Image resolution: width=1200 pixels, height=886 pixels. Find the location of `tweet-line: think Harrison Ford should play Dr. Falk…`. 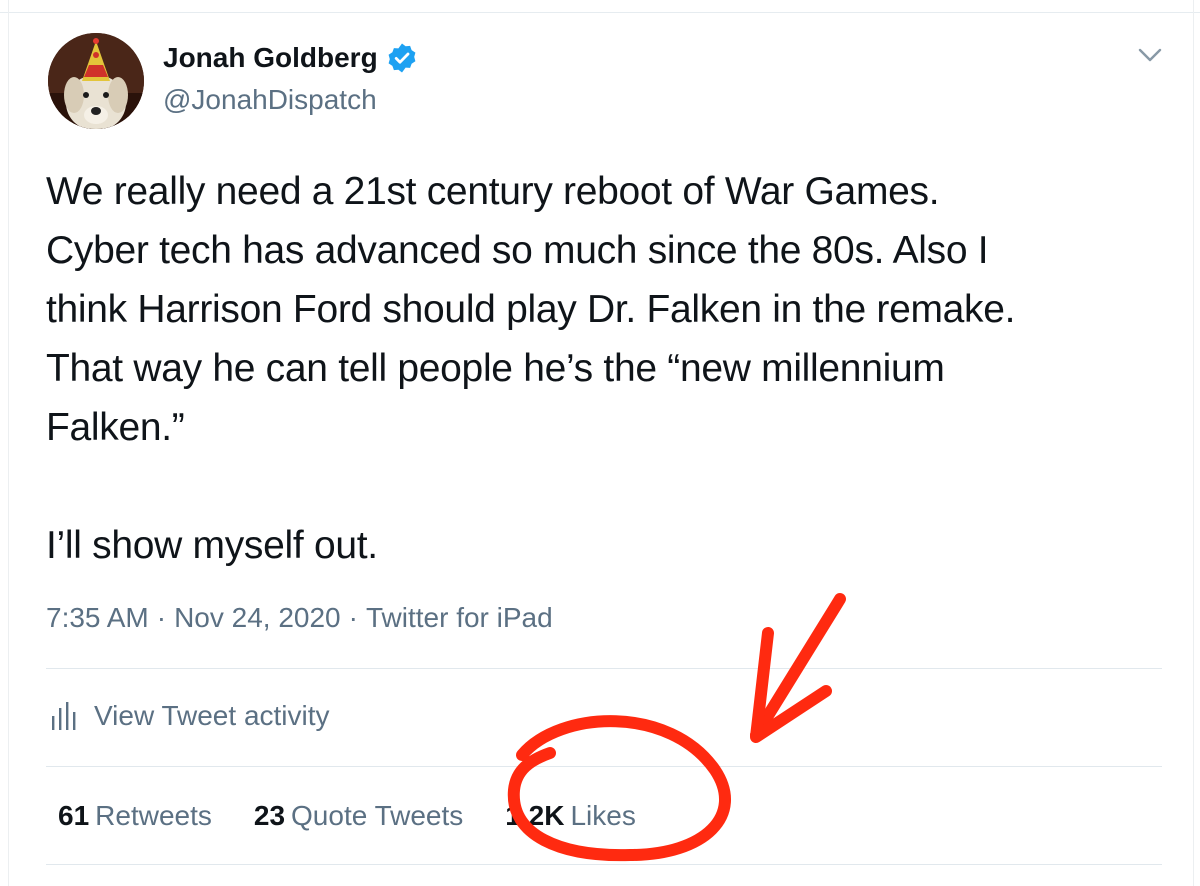

tweet-line: think Harrison Ford should play Dr. Falk… is located at coordinates (531, 309).